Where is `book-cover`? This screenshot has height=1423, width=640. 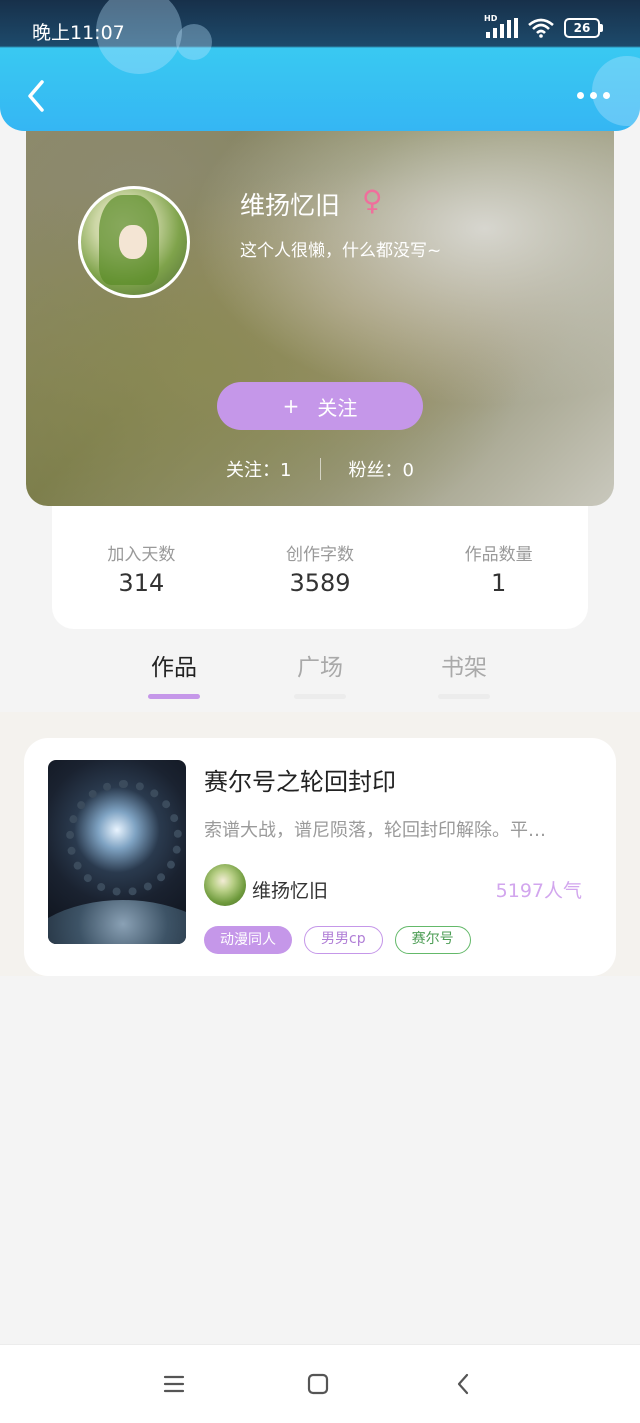
book-cover is located at coordinates (117, 852).